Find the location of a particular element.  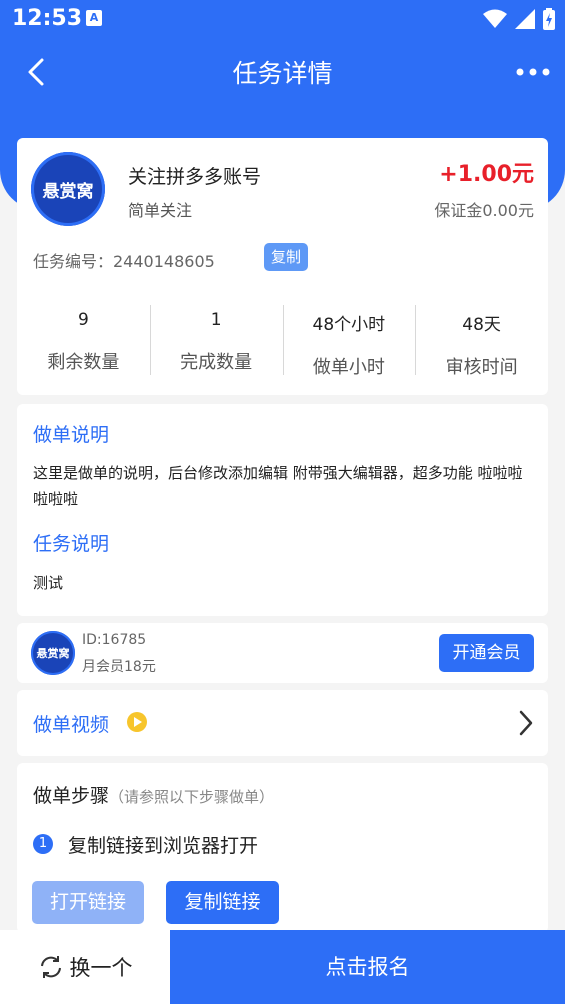

member-card: 悬赏窝 ID:16785 月会员18元 开通会员 is located at coordinates (282, 653).